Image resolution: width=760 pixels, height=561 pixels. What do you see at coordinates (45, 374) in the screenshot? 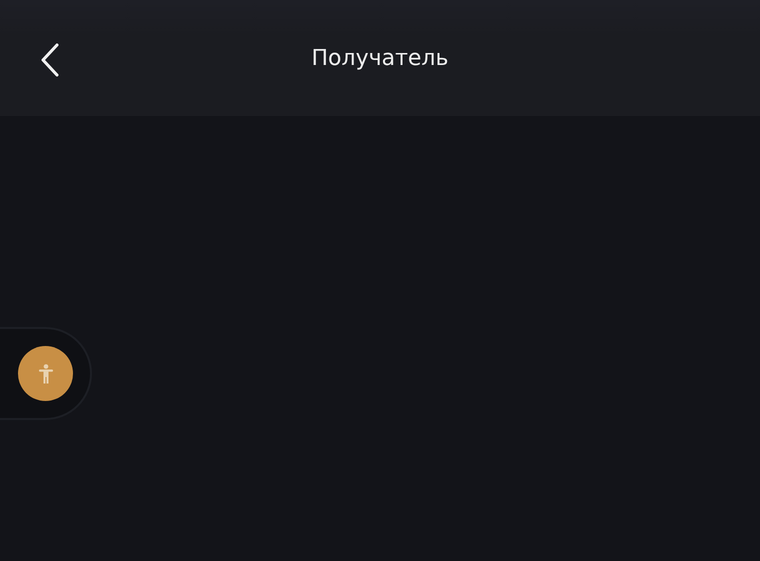
I see `accessibility-icon` at bounding box center [45, 374].